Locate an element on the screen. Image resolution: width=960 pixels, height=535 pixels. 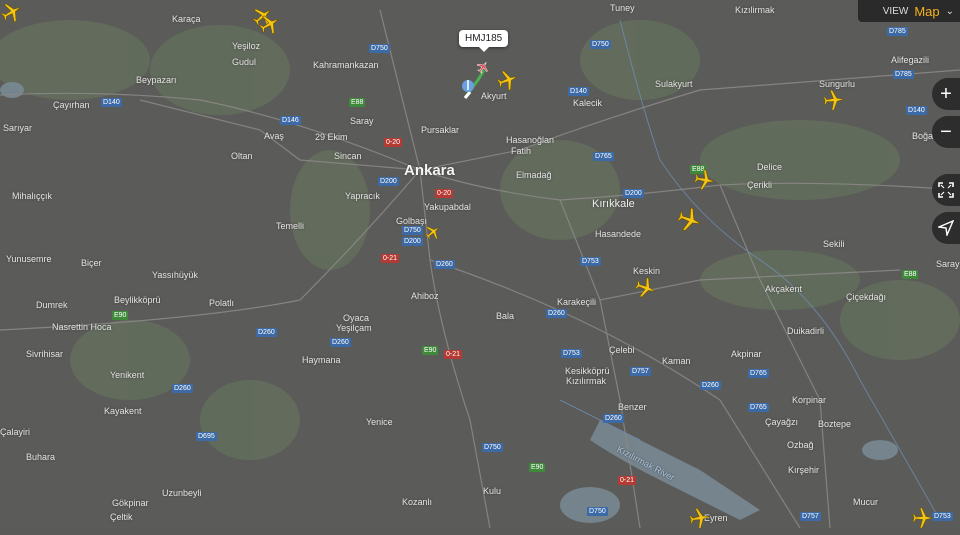
view-selector: VIEW Map ⌄ is located at coordinates (909, 11).